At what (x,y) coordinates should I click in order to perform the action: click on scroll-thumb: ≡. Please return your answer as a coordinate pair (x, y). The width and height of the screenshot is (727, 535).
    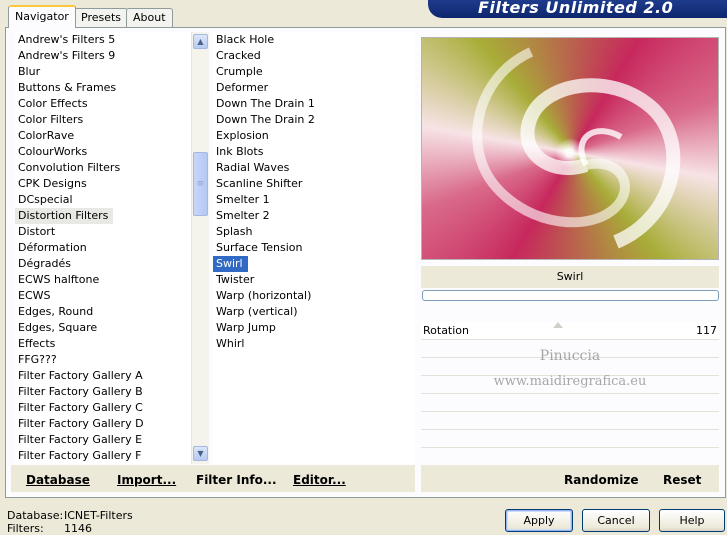
    Looking at the image, I should click on (200, 184).